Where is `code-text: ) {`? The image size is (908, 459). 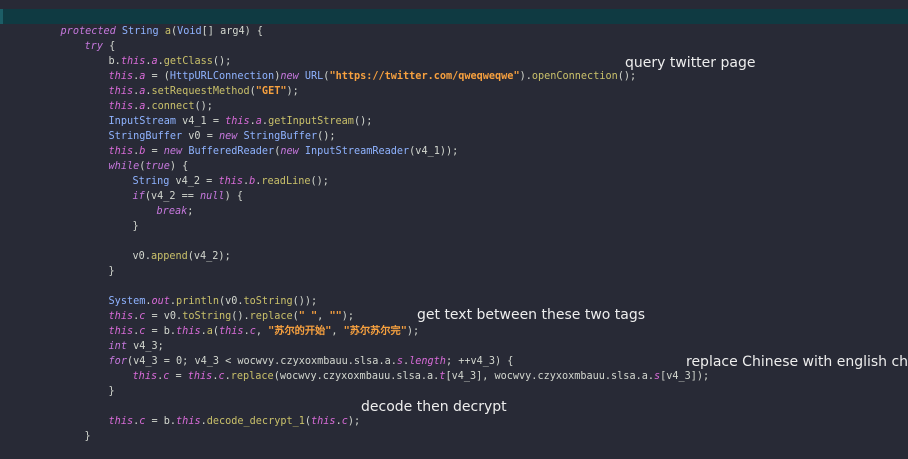 code-text: ) { is located at coordinates (233, 196).